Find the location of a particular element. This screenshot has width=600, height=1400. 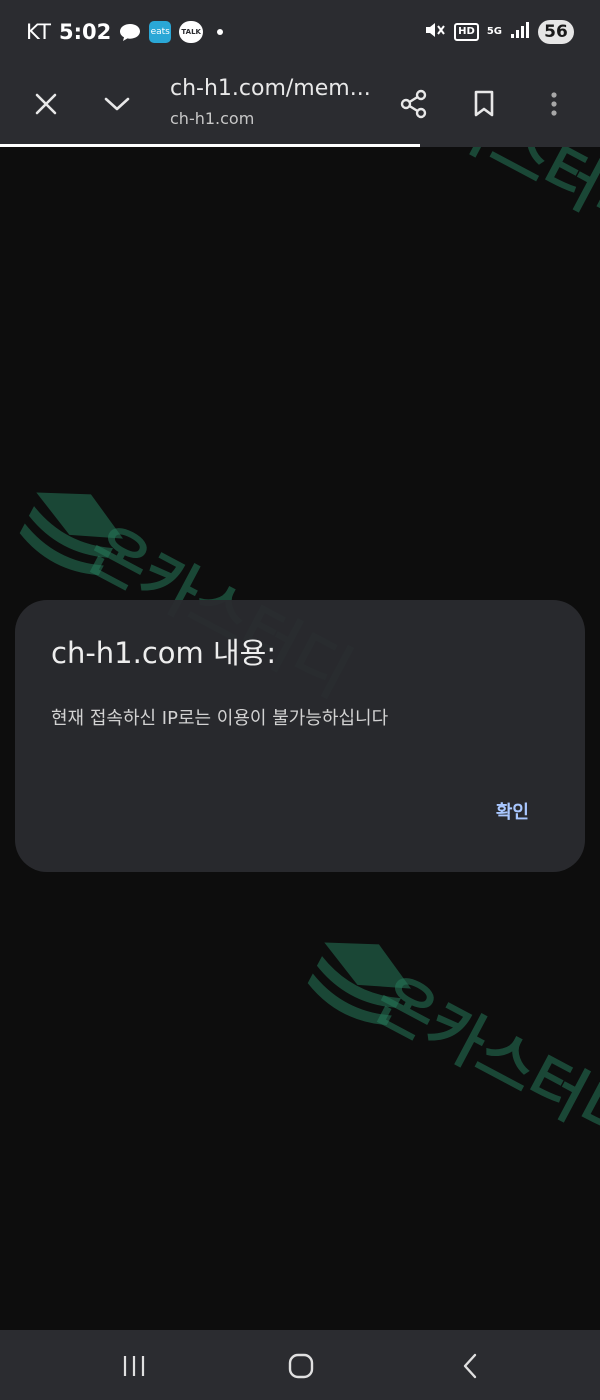

more-vert-icon is located at coordinates (554, 104).